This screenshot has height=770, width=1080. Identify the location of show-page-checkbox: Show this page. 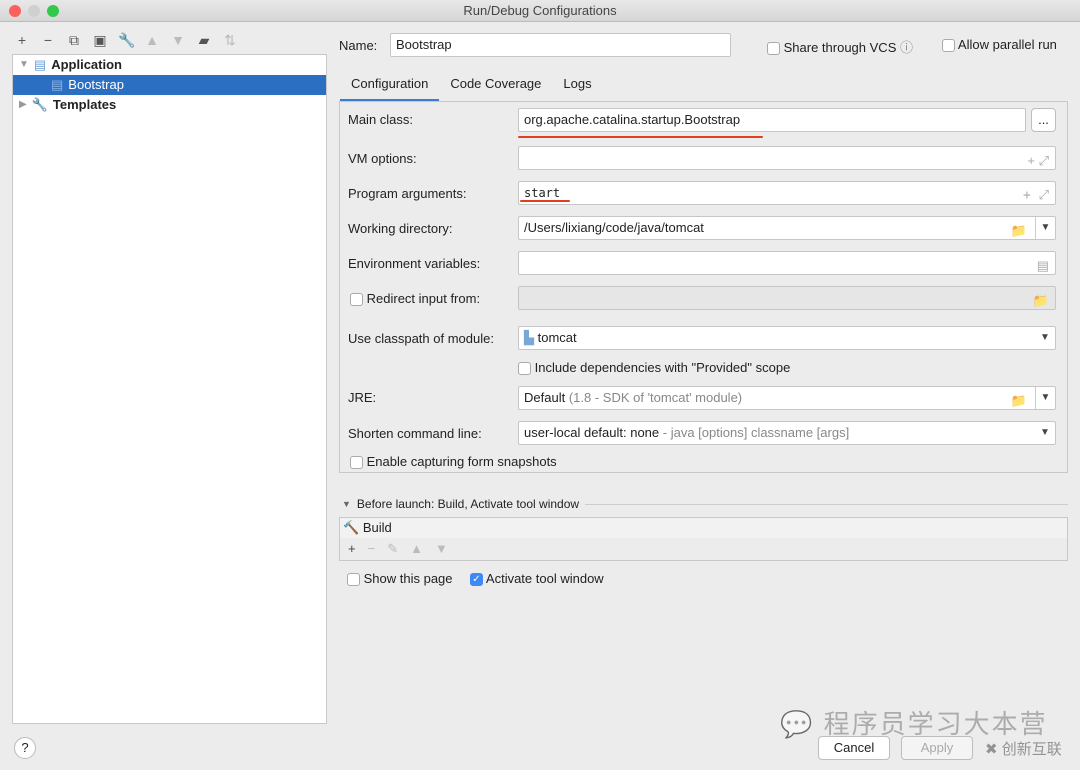
(400, 579).